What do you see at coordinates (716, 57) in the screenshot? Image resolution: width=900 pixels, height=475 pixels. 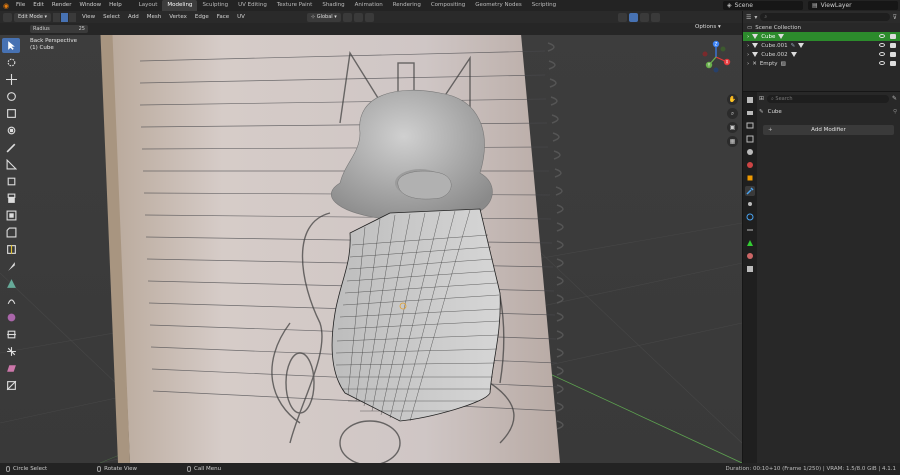 I see `navigation-gizmo: X Z Y` at bounding box center [716, 57].